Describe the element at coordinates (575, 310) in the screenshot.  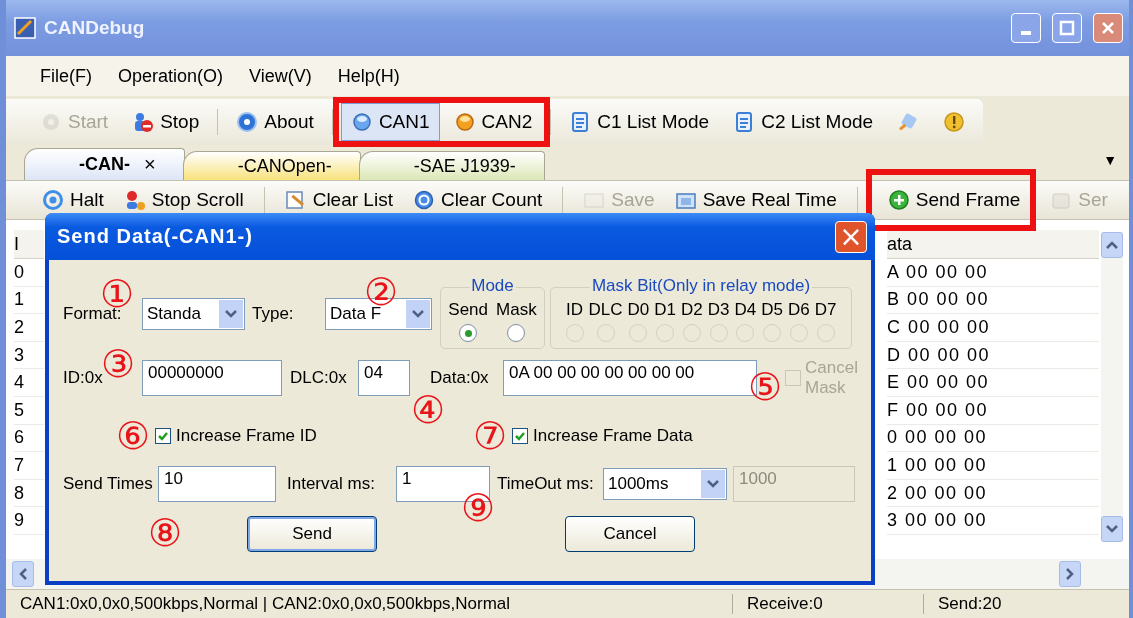
I see `option-label: ID` at that location.